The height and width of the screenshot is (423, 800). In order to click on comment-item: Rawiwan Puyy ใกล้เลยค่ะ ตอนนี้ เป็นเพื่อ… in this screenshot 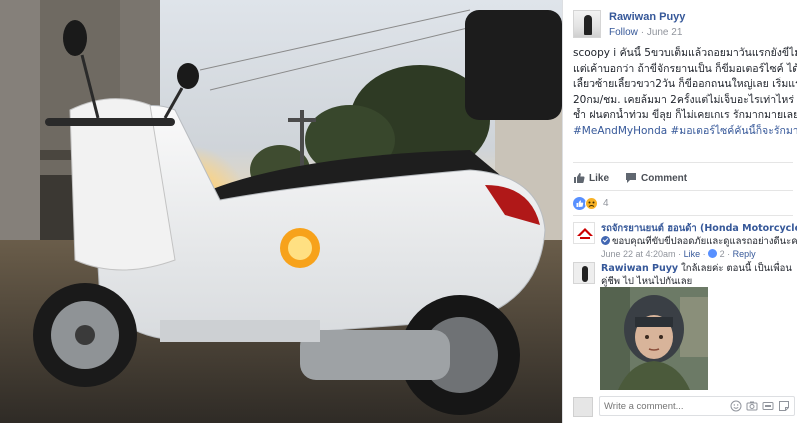, I will do `click(686, 275)`.